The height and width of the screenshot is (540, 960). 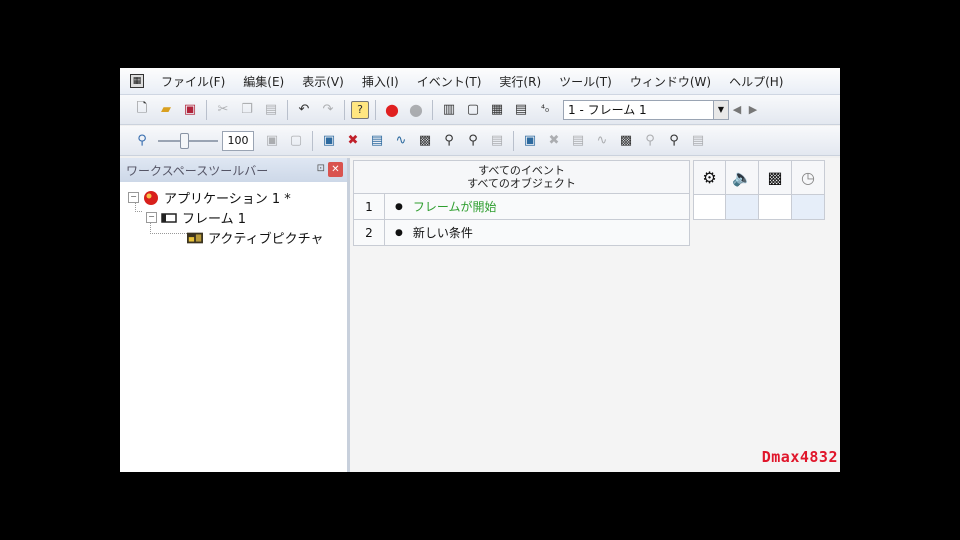 What do you see at coordinates (238, 140) in the screenshot?
I see `zoom-value-field: 100` at bounding box center [238, 140].